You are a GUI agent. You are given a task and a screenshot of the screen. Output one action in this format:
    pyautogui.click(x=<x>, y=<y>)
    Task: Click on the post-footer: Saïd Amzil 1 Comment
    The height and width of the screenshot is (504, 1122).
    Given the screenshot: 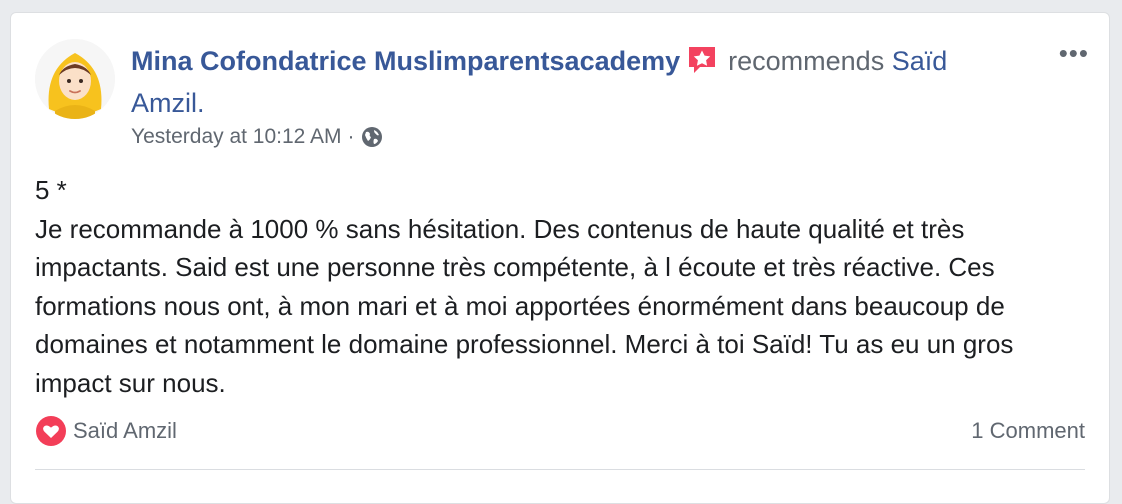 What is the action you would take?
    pyautogui.click(x=560, y=431)
    